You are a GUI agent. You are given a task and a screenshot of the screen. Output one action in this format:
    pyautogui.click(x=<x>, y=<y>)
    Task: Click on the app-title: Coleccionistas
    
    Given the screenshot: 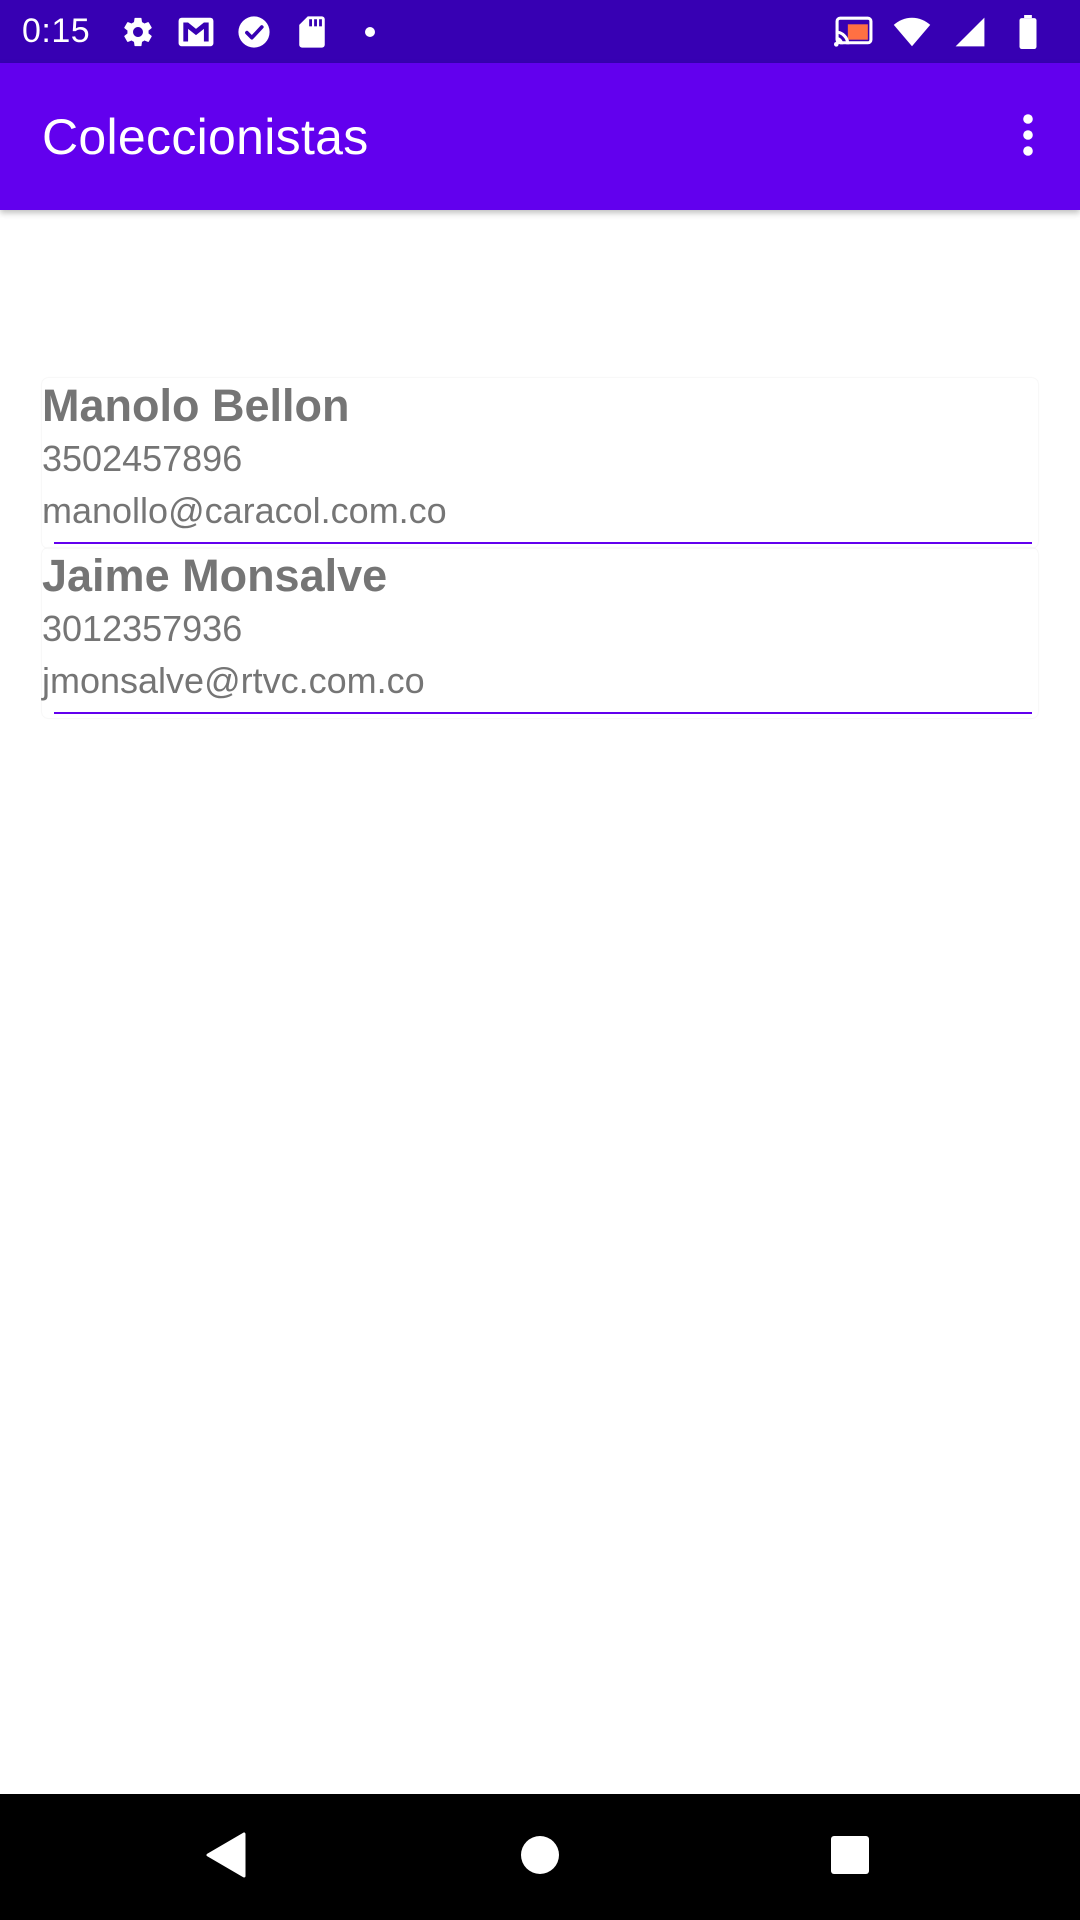 What is the action you would take?
    pyautogui.click(x=205, y=136)
    